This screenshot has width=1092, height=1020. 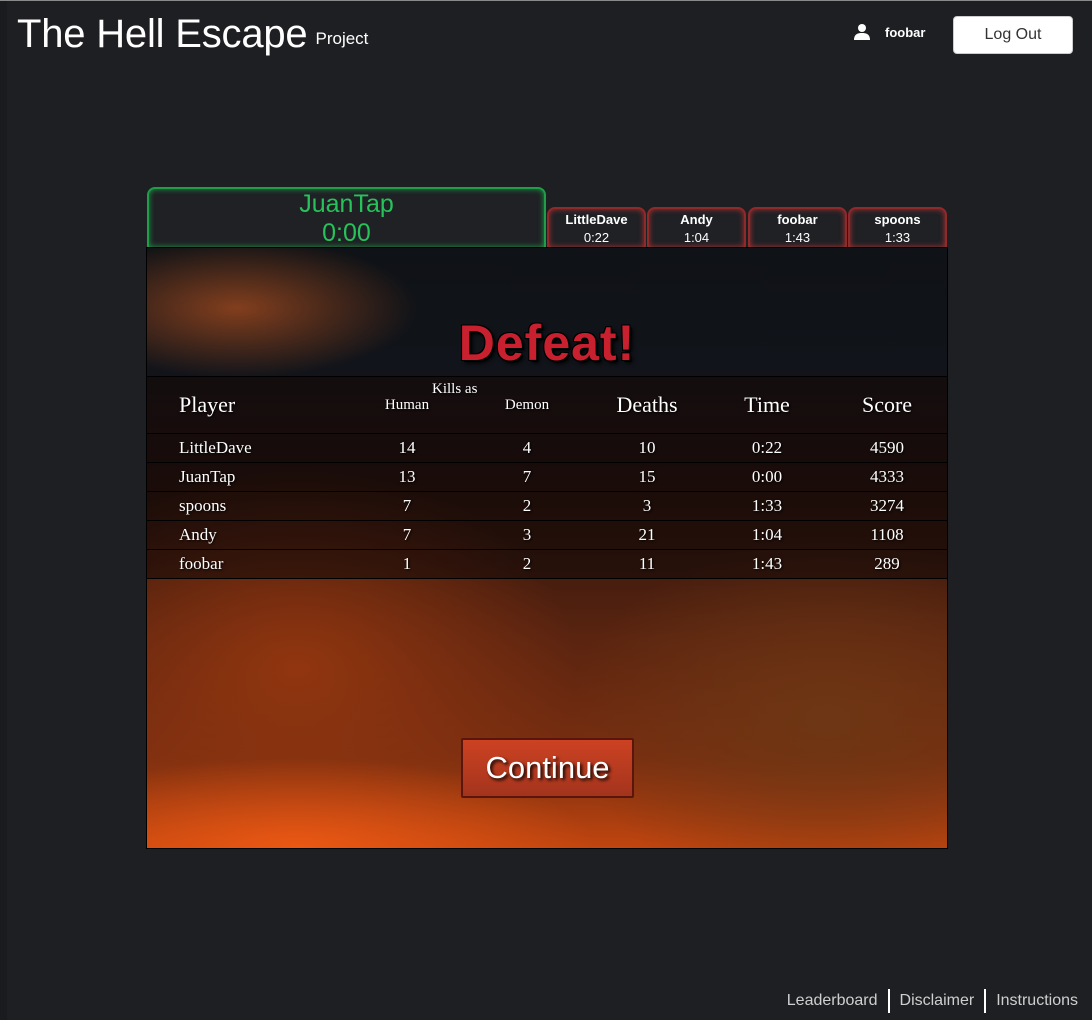 I want to click on table-row: Andy 7 3 21 1:04 1108, so click(x=547, y=535).